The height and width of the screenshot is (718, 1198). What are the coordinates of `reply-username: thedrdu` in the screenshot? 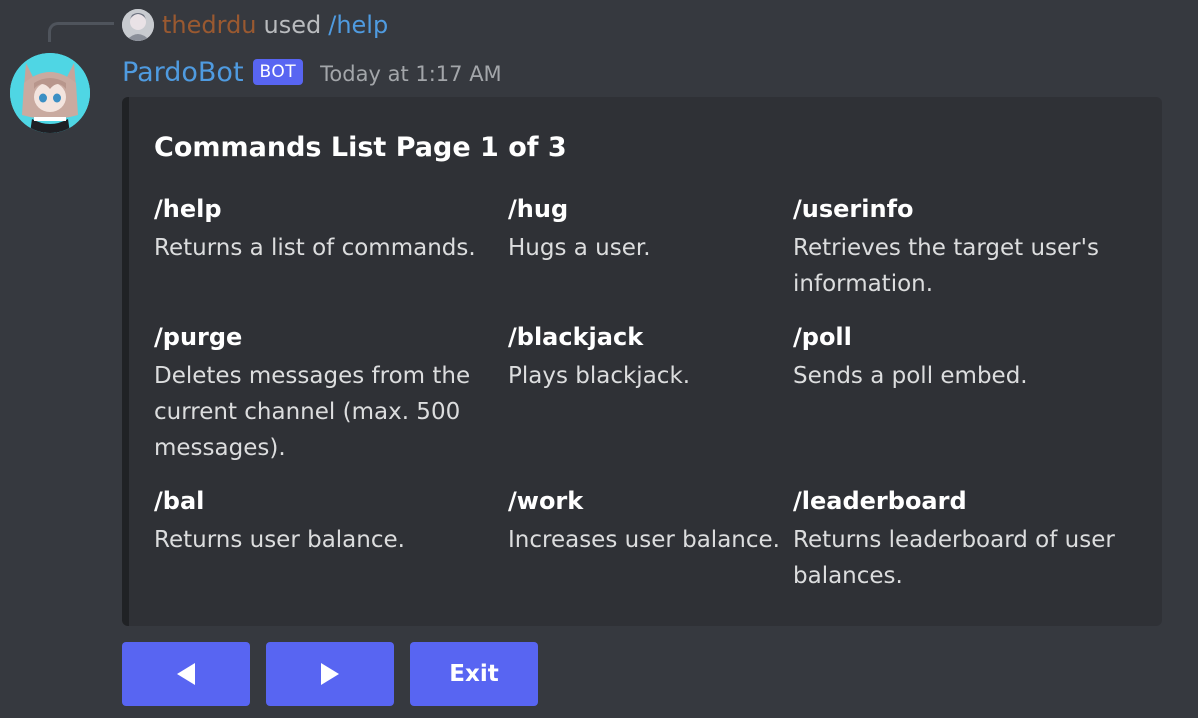 It's located at (209, 25).